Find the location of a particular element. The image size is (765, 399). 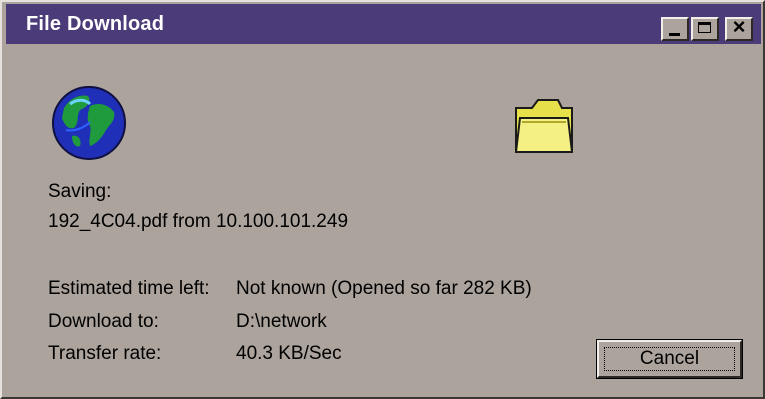

maximize-icon is located at coordinates (704, 27).